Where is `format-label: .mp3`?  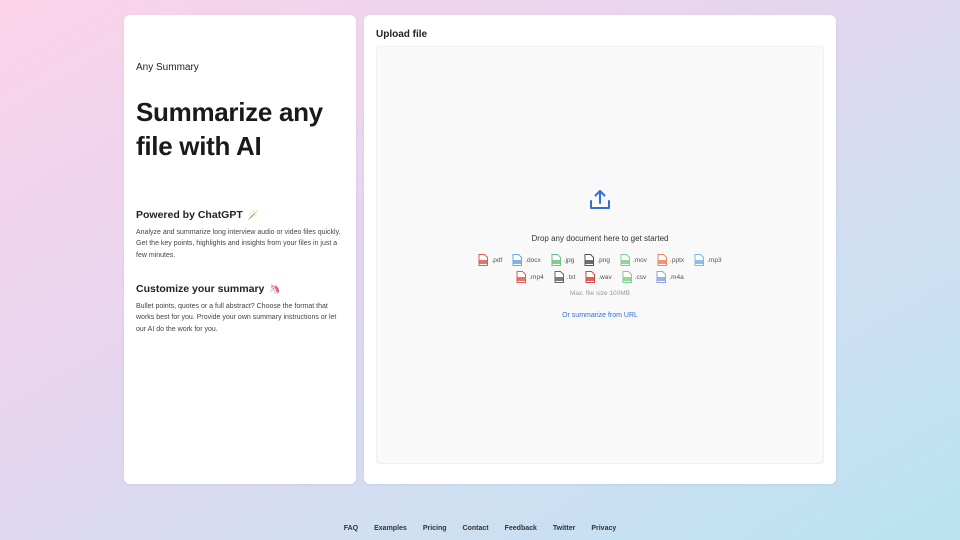
format-label: .mp3 is located at coordinates (714, 260).